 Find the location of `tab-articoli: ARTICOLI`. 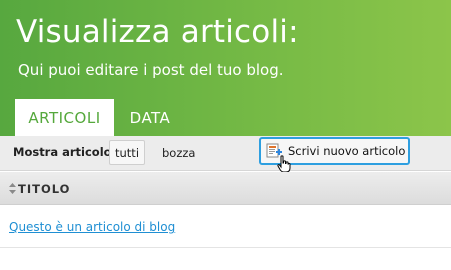

tab-articoli: ARTICOLI is located at coordinates (64, 117).